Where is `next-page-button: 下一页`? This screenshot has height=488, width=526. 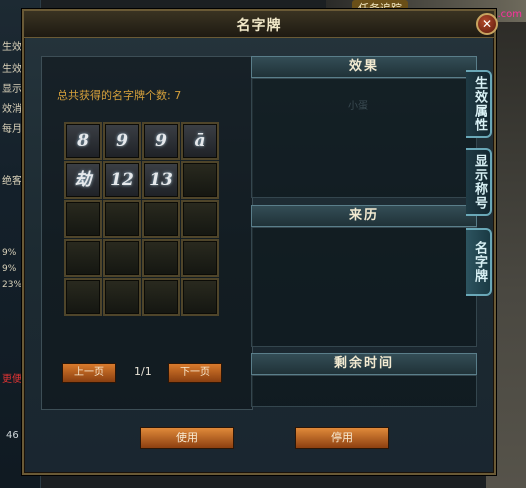 next-page-button: 下一页 is located at coordinates (195, 373).